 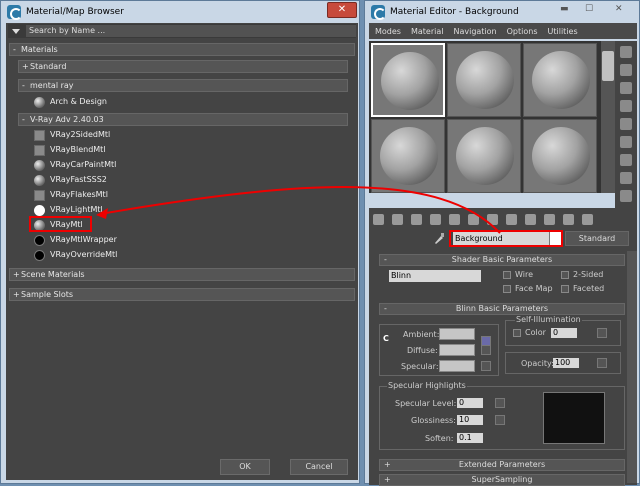 What do you see at coordinates (189, 165) in the screenshot?
I see `list-item-vraycarpaintmtl: VRayCarPaintMtl` at bounding box center [189, 165].